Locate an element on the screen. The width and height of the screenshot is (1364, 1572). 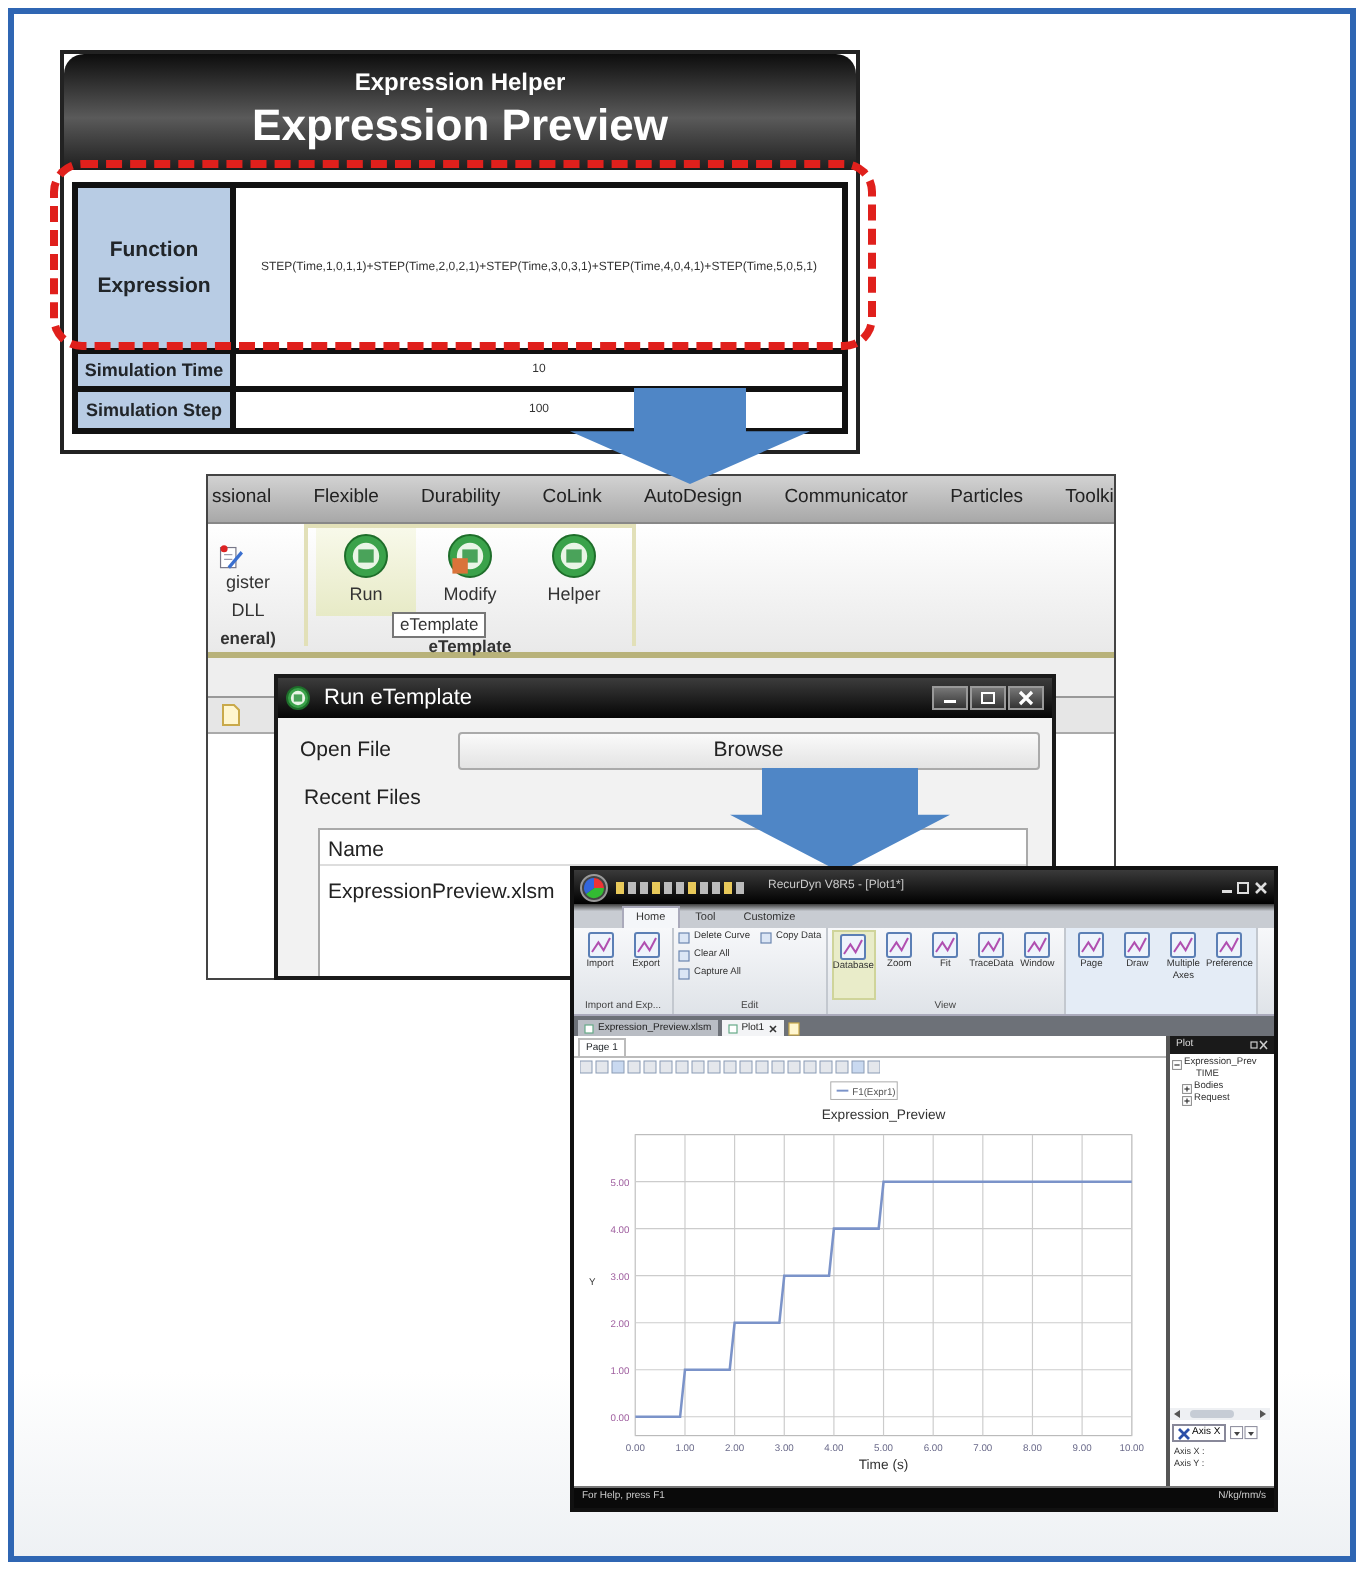
ribbon-tab: Communicator is located at coordinates (846, 499).